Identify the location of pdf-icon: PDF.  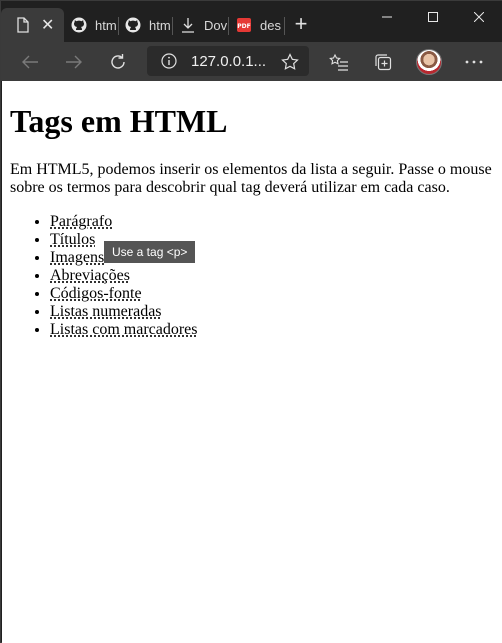
(244, 25).